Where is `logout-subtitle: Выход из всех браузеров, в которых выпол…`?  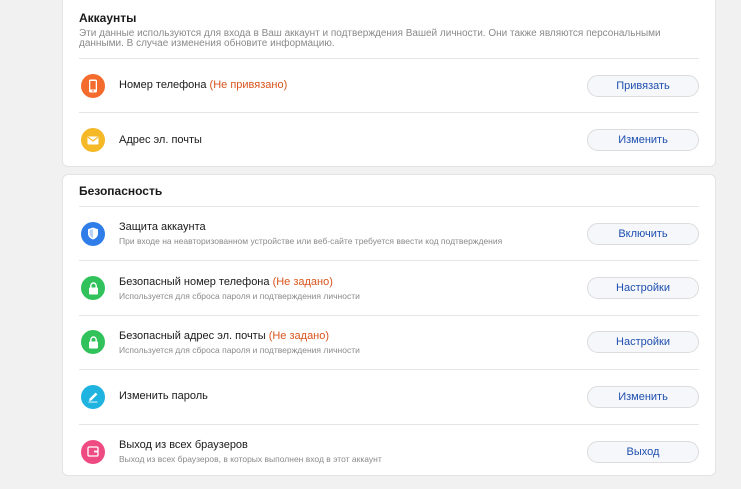 logout-subtitle: Выход из всех браузеров, в которых выпол… is located at coordinates (250, 459).